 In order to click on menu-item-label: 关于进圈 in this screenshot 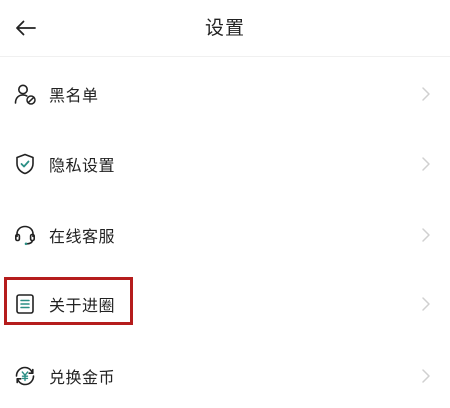, I will do `click(82, 305)`.